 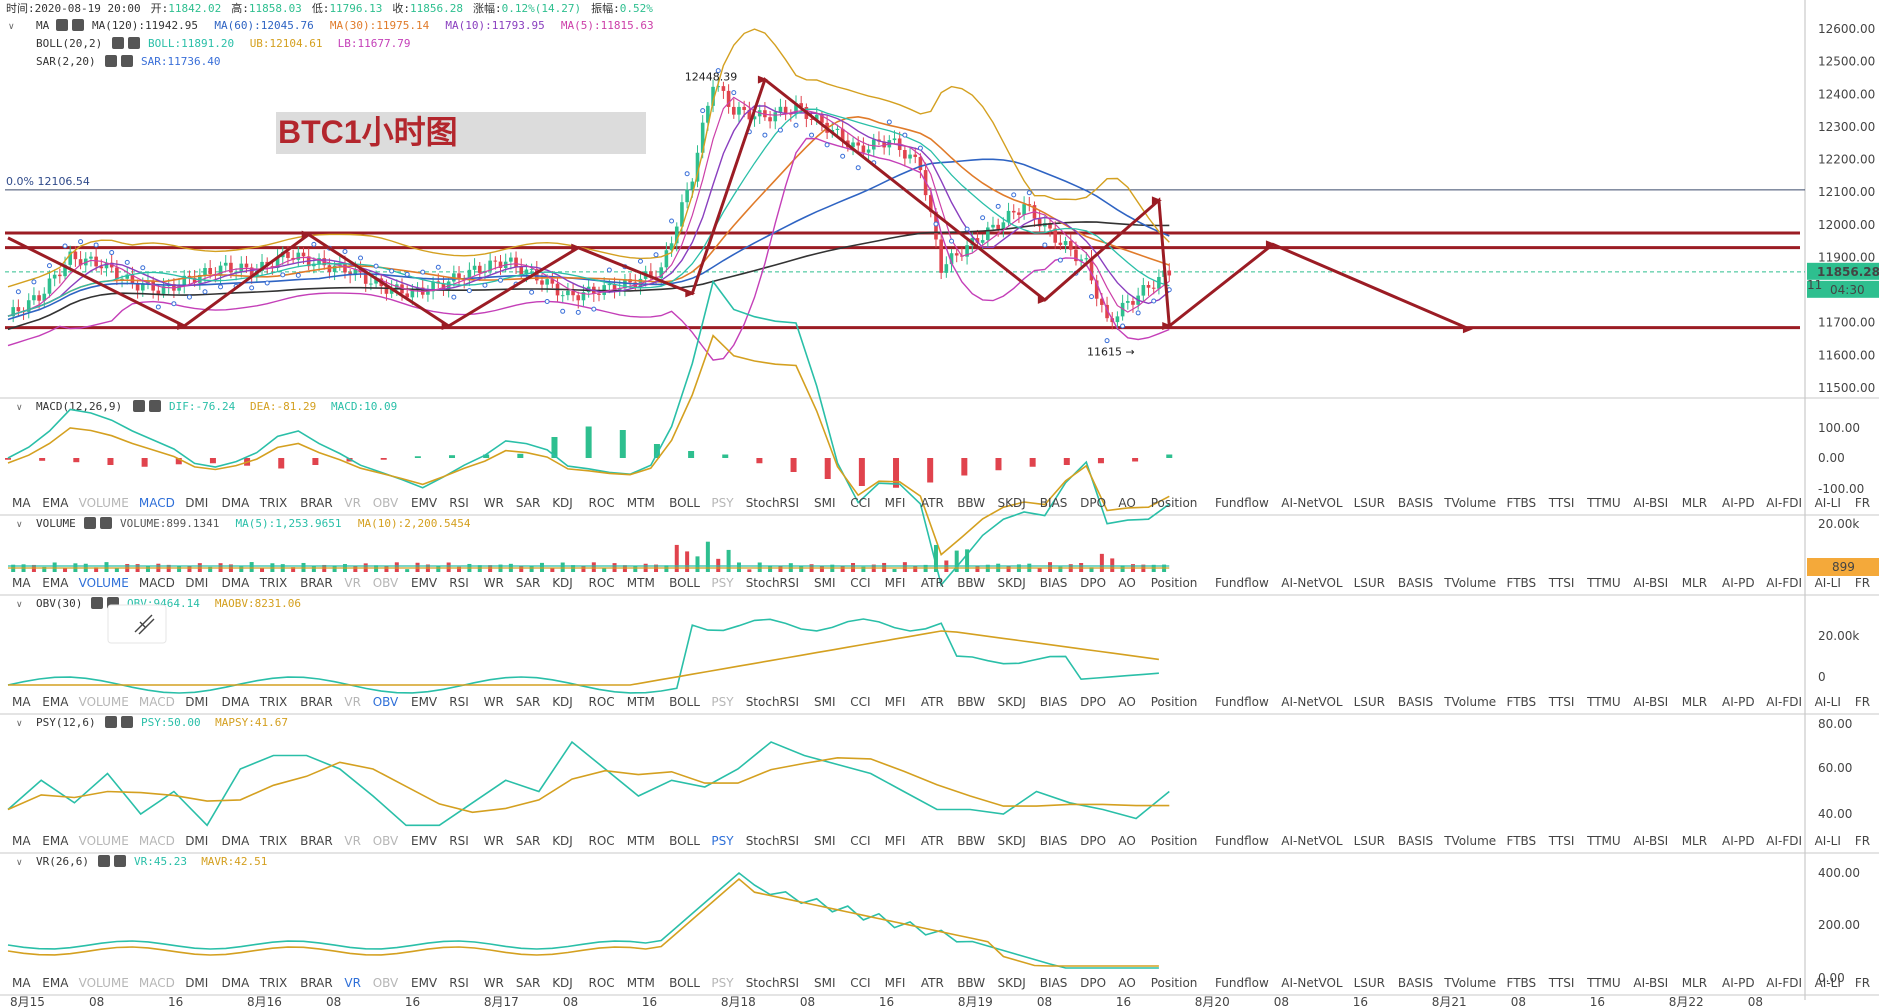 What do you see at coordinates (684, 702) in the screenshot?
I see `tab-boll: BOLL` at bounding box center [684, 702].